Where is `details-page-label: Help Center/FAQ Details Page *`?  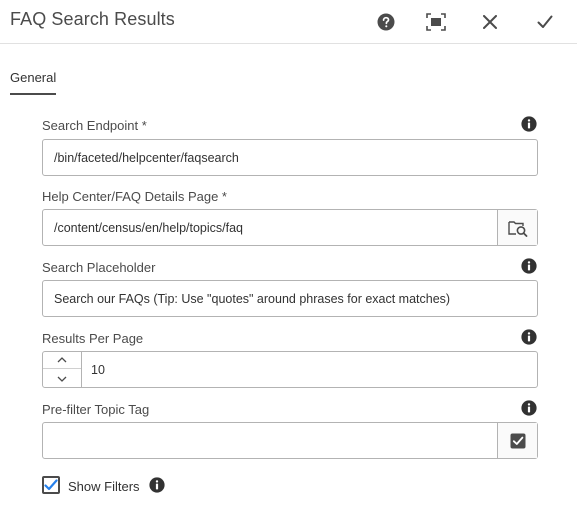
details-page-label: Help Center/FAQ Details Page * is located at coordinates (134, 196).